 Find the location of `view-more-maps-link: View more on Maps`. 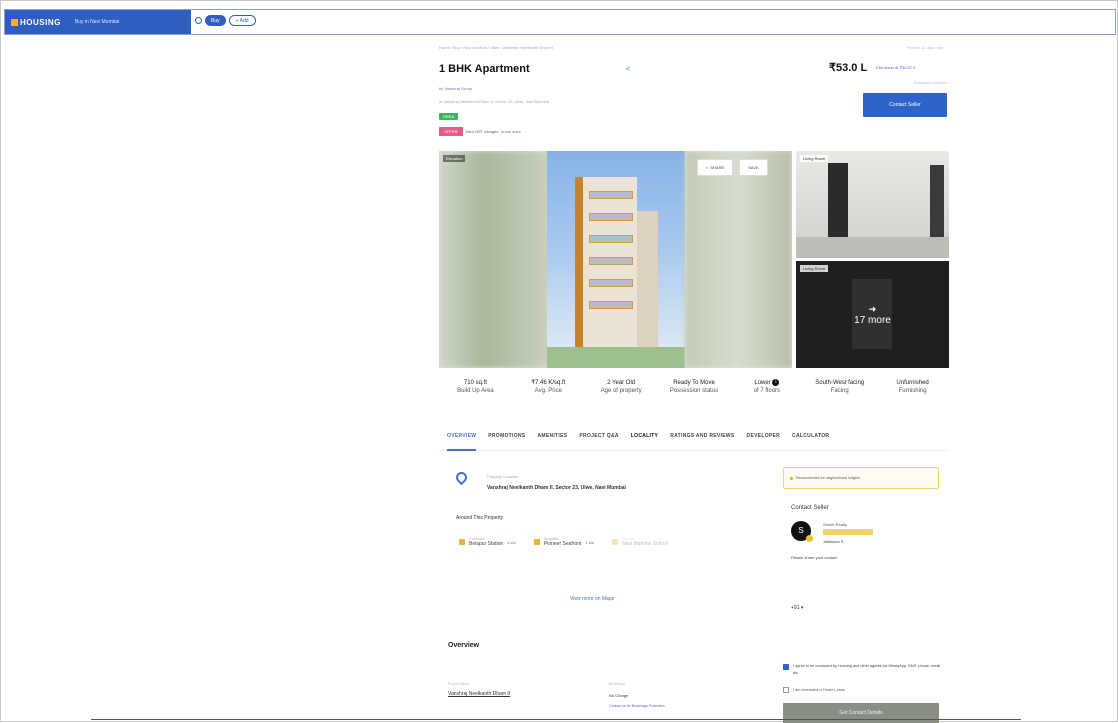

view-more-maps-link: View more on Maps is located at coordinates (592, 599).